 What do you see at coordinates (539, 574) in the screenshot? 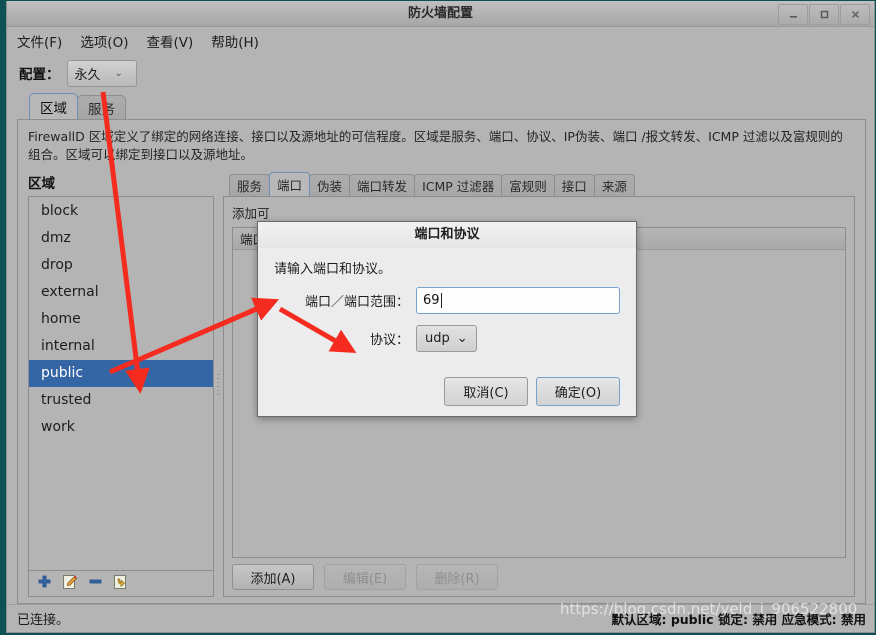
I see `ports-action-buttons: 添加(A) 编辑(E) 删除(R)` at bounding box center [539, 574].